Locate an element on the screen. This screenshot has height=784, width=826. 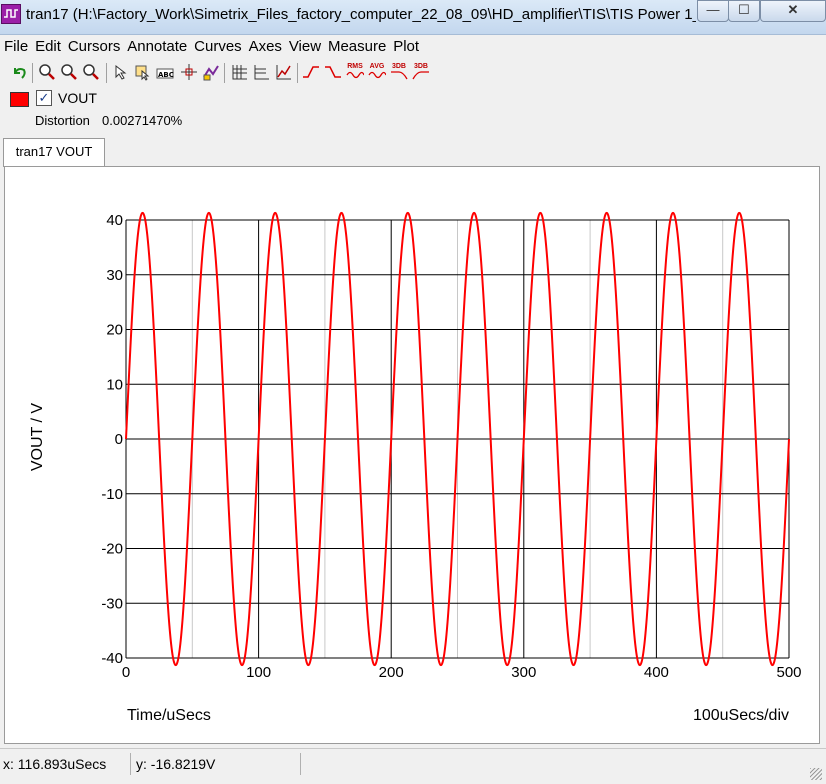
zoom-in-icon is located at coordinates (47, 72).